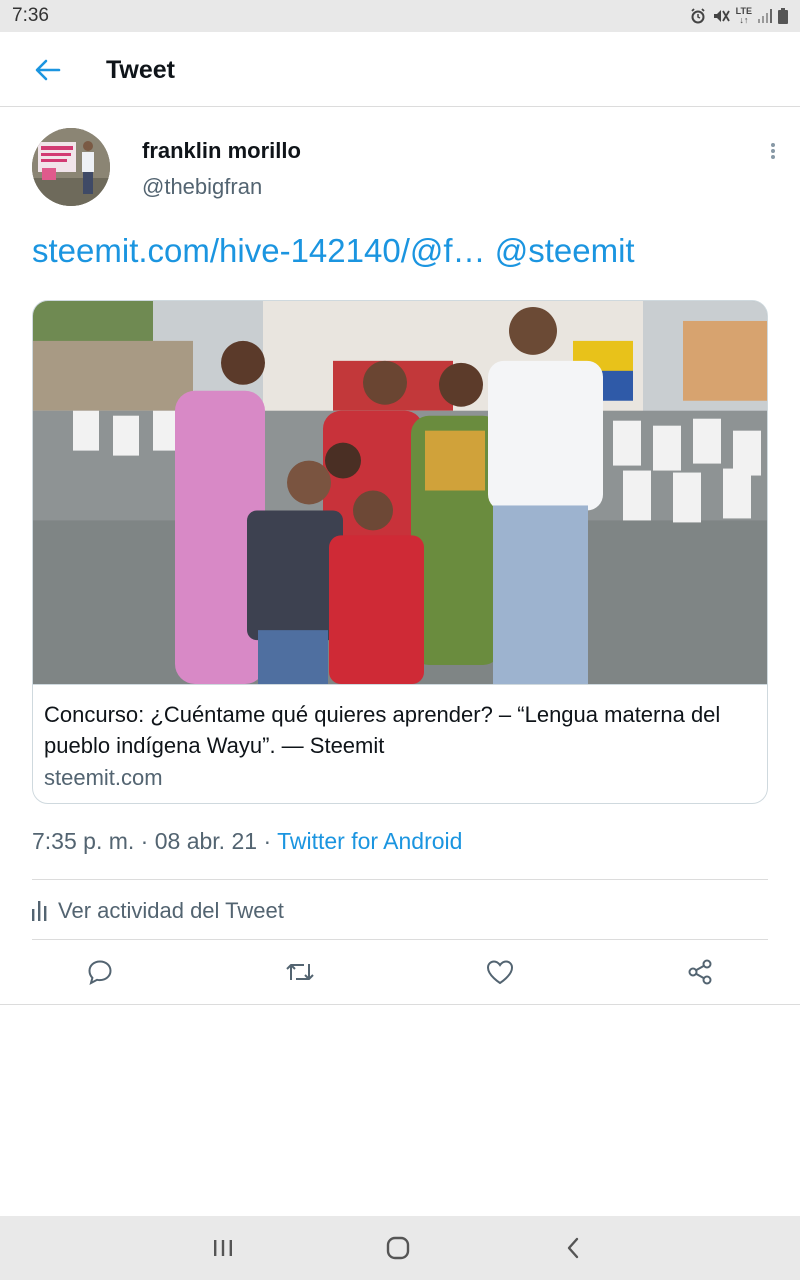 The image size is (800, 1280). What do you see at coordinates (698, 16) in the screenshot?
I see `alarm-icon` at bounding box center [698, 16].